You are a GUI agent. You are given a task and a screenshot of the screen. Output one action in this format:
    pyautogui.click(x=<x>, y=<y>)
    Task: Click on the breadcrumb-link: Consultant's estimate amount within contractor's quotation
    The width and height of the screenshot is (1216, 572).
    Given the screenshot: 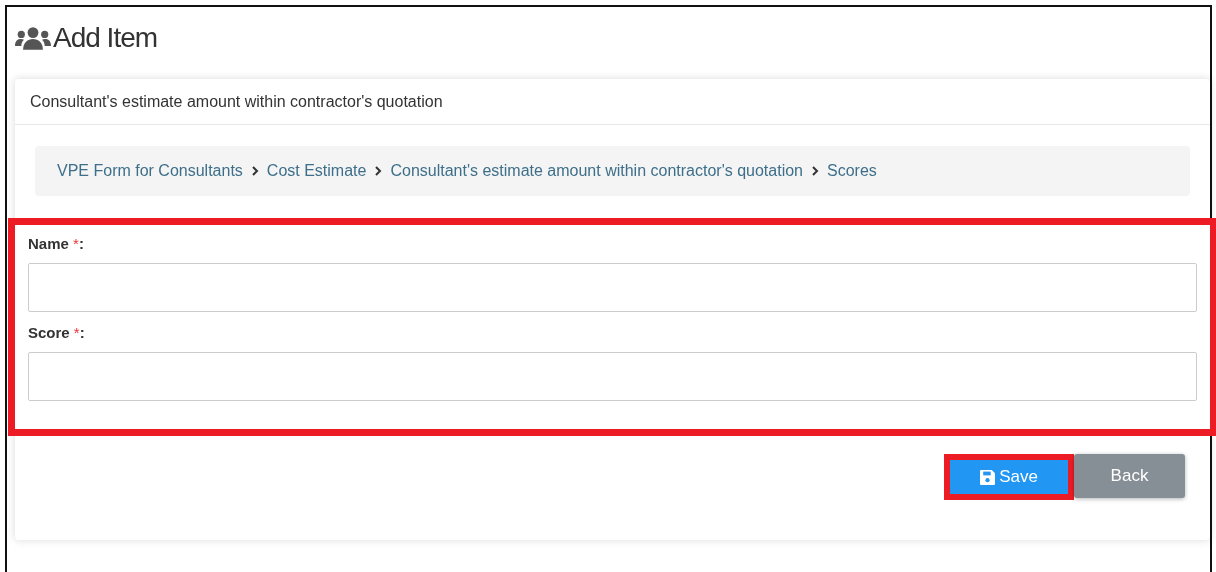 What is the action you would take?
    pyautogui.click(x=596, y=171)
    